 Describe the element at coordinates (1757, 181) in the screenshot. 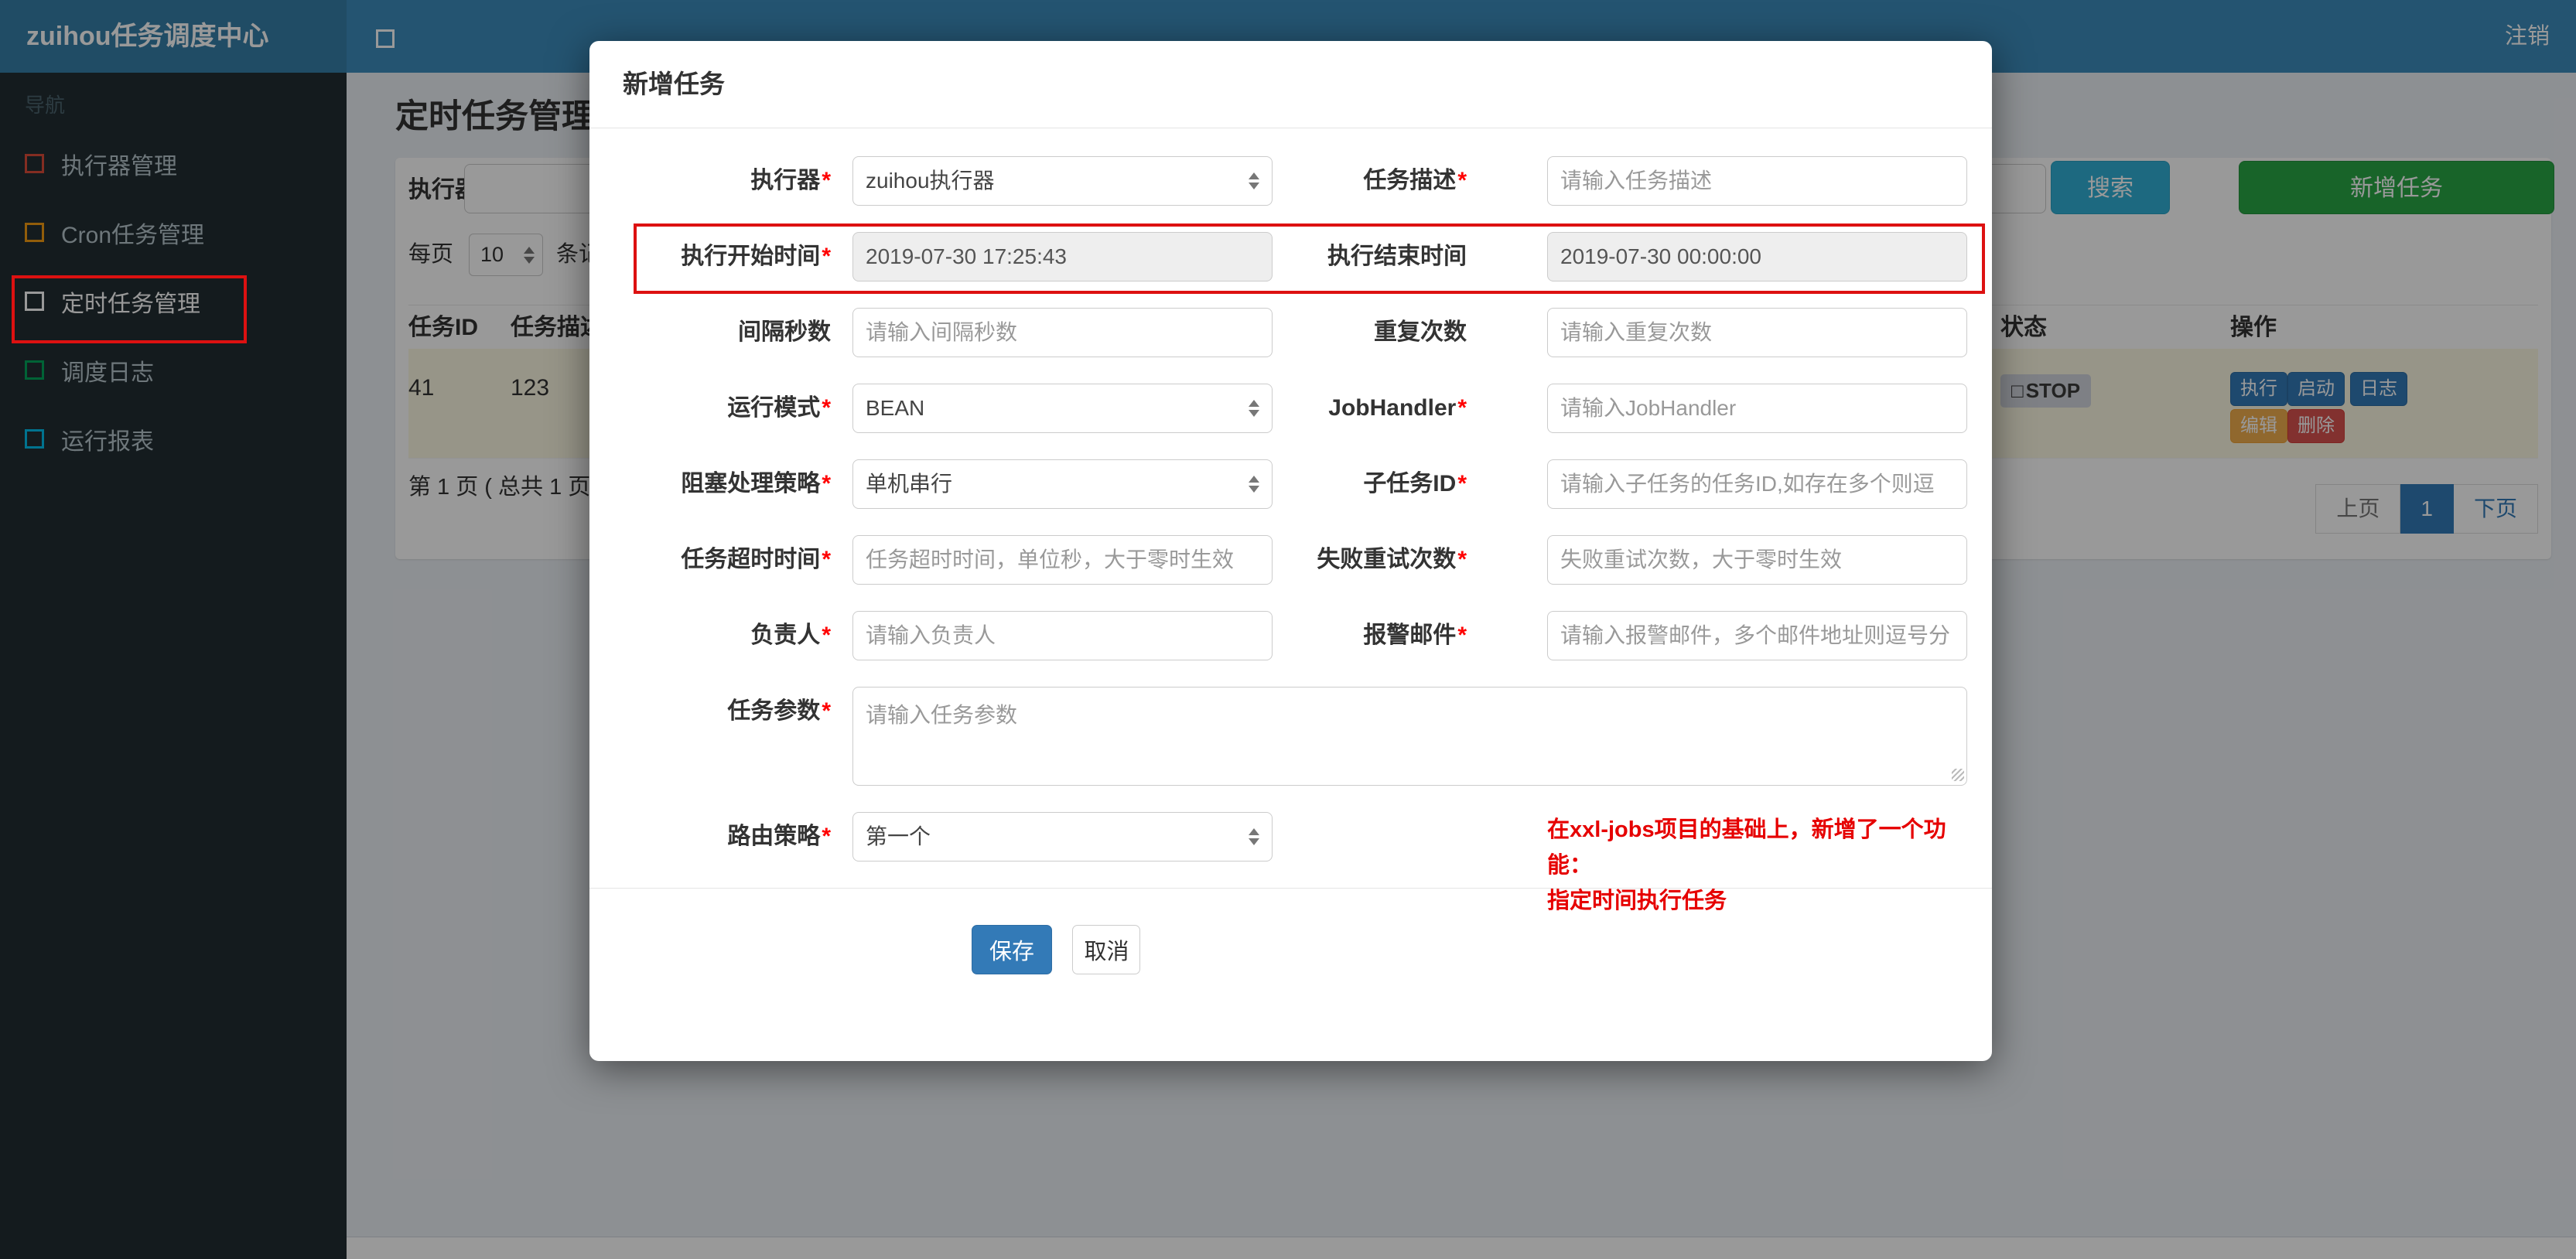

I see `job-desc-input` at that location.